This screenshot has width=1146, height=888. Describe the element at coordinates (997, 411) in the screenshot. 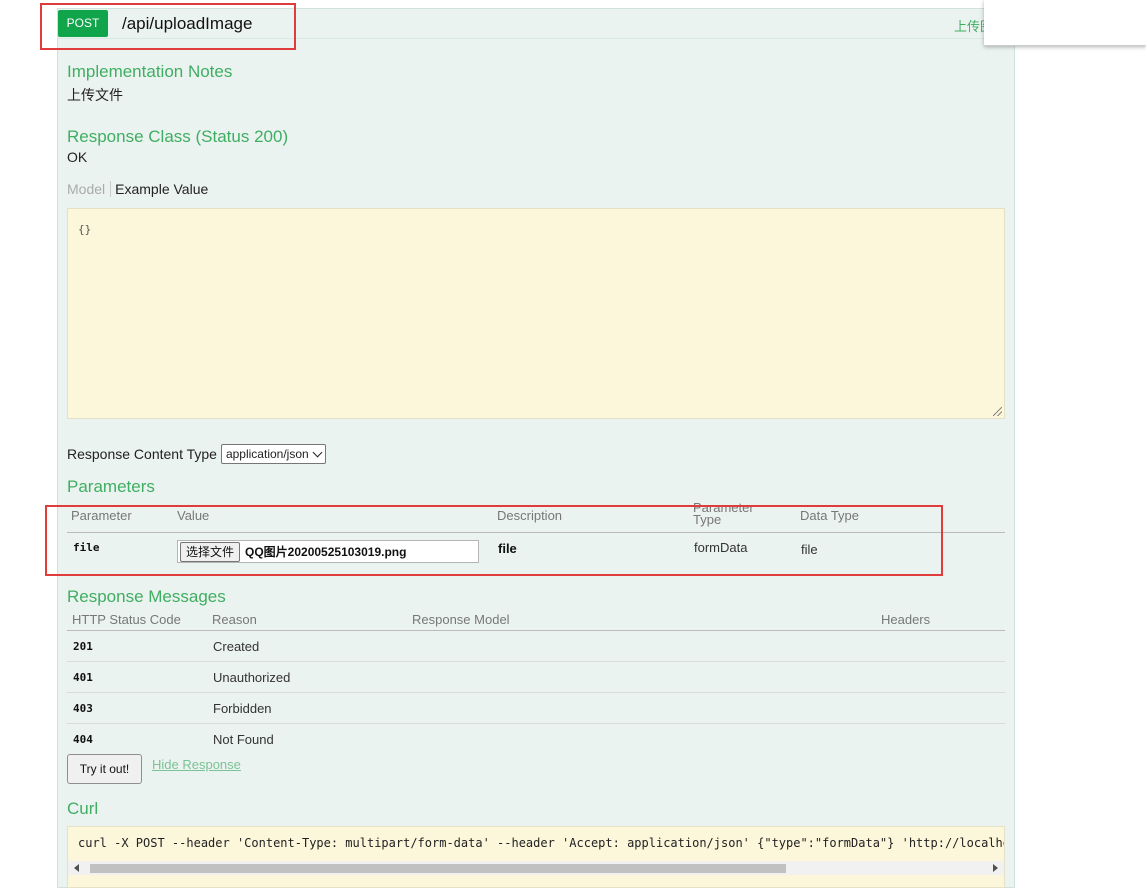

I see `resize-grip-icon` at that location.